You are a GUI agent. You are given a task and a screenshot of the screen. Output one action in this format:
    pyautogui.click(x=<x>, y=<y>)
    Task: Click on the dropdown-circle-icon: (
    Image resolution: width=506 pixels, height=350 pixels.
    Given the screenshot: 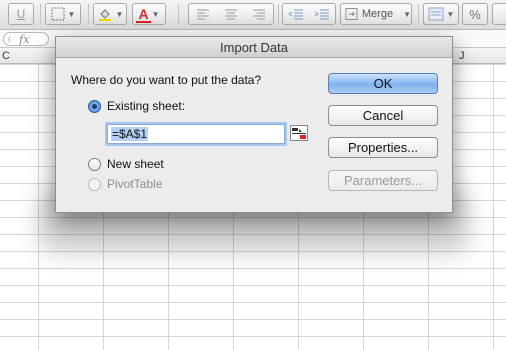 What is the action you would take?
    pyautogui.click(x=10, y=39)
    